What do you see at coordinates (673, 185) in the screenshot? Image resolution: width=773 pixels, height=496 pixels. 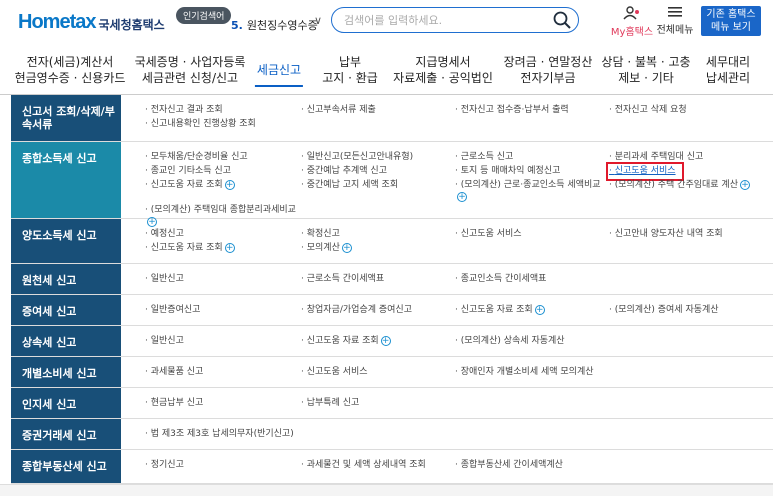 I see `menu-link: (모의계산) 주택 간주임대료 계산` at bounding box center [673, 185].